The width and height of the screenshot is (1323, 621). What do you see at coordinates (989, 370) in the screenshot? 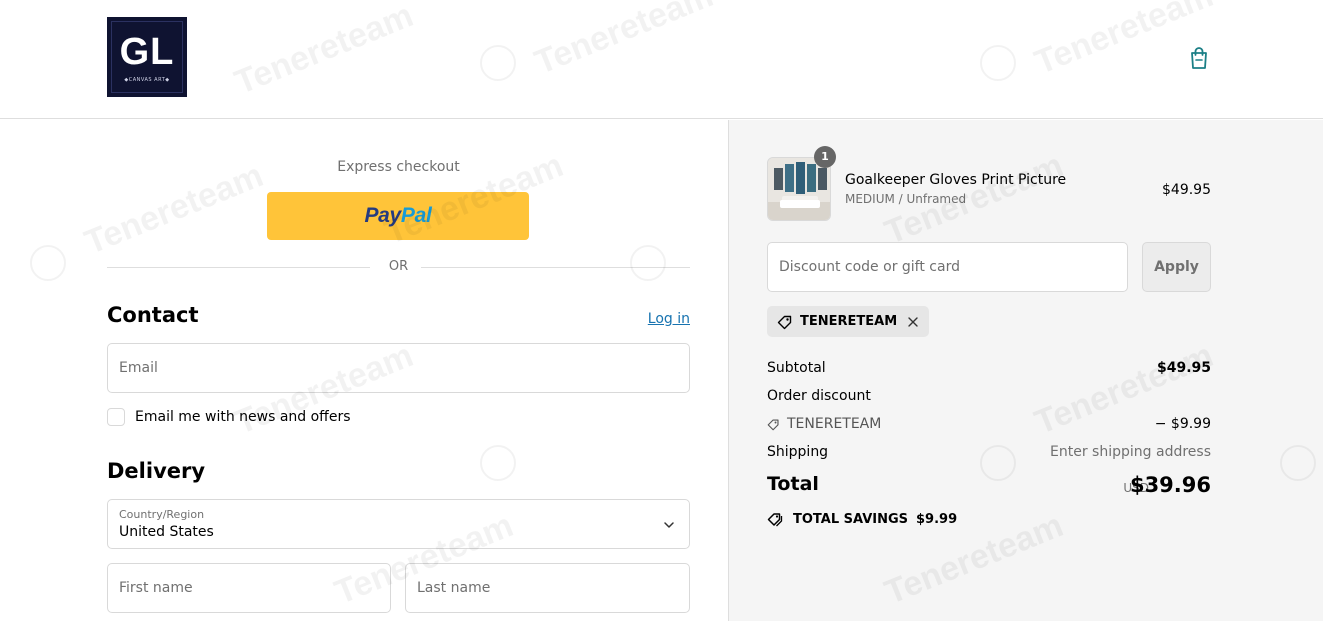
I see `subtotal-row: Subtotal $49.95` at bounding box center [989, 370].